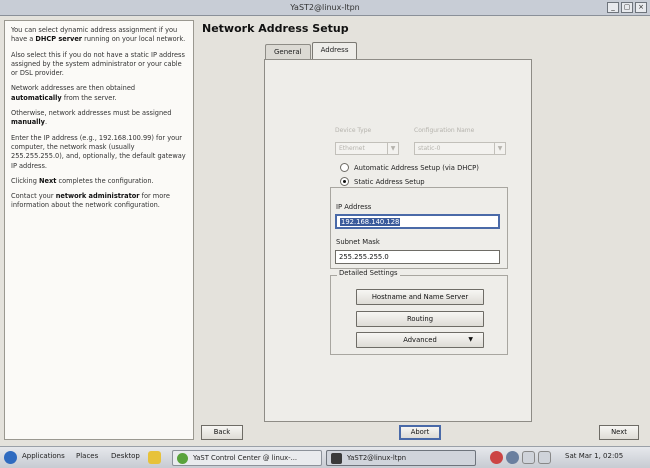 The width and height of the screenshot is (650, 468). I want to click on advanced-button-label: Advanced, so click(420, 340).